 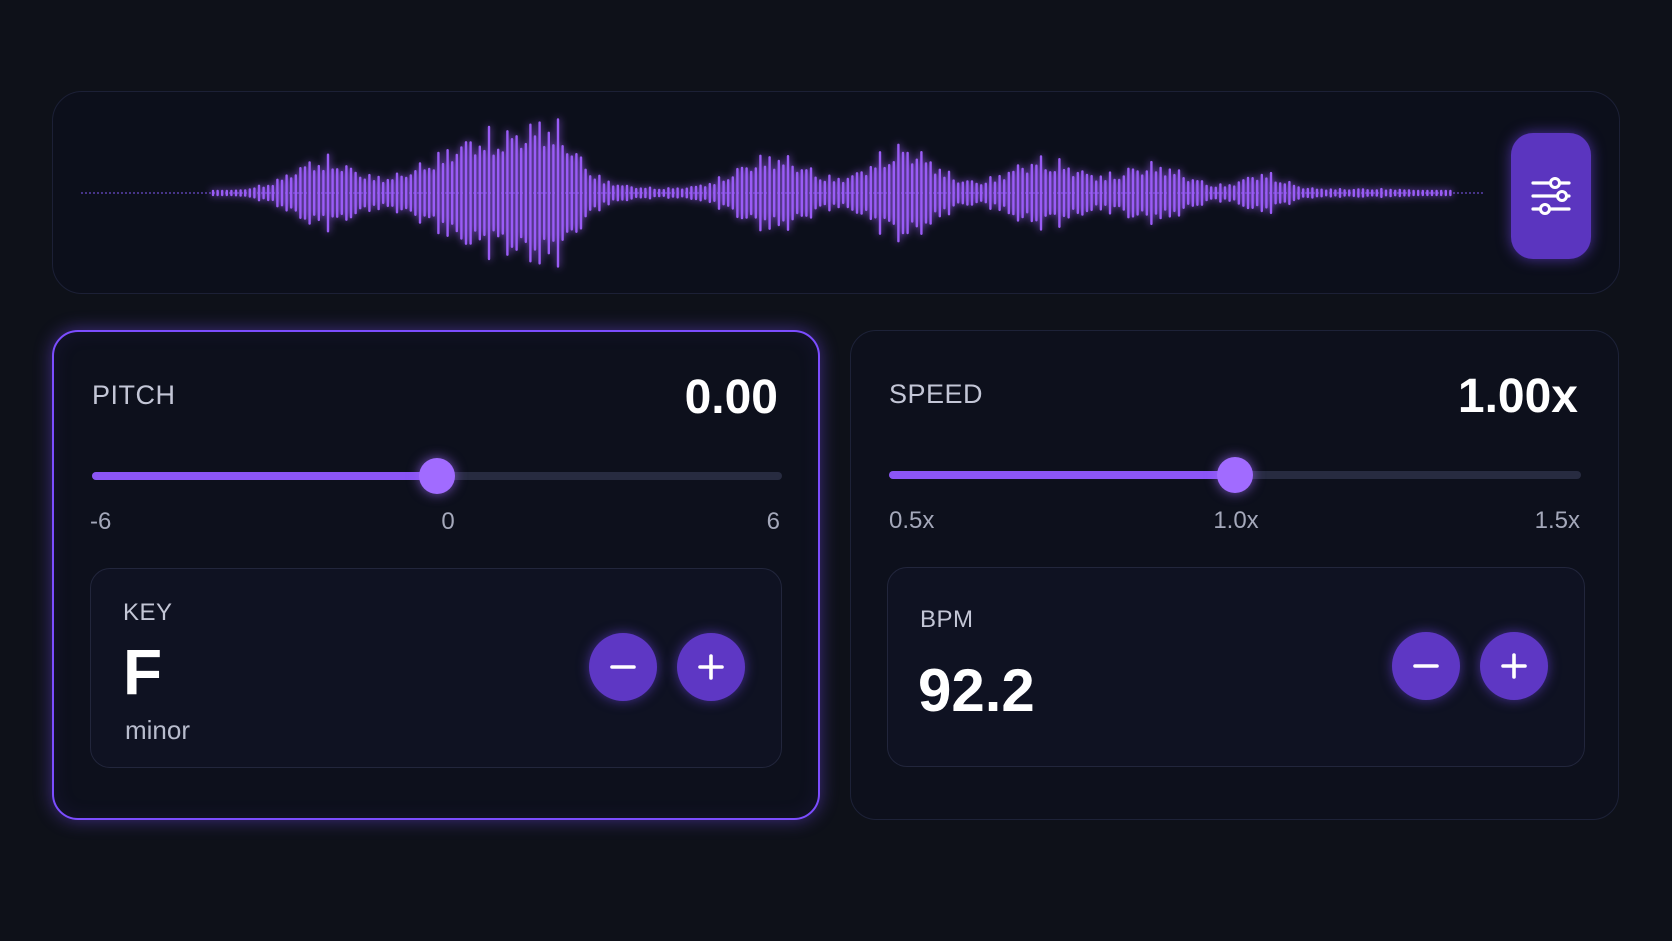 I want to click on speed-tick-mid: 1.0x, so click(x=1236, y=520).